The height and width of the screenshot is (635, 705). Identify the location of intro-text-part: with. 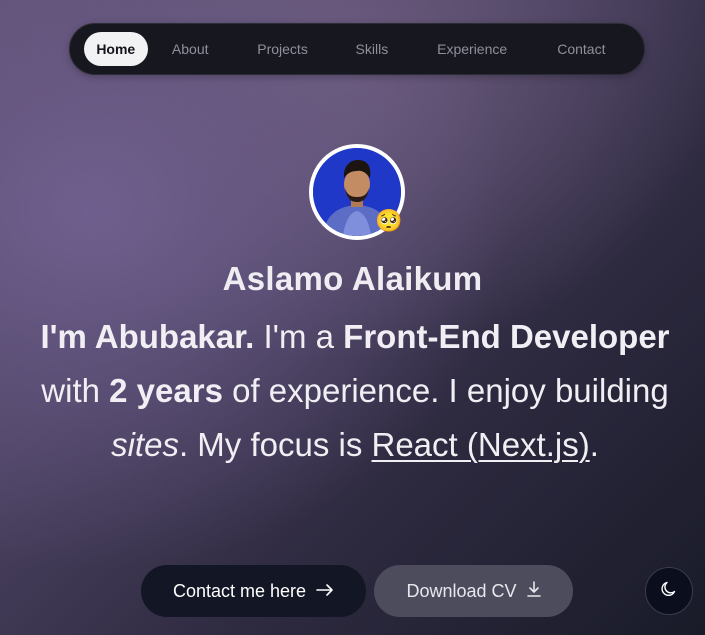
(75, 390).